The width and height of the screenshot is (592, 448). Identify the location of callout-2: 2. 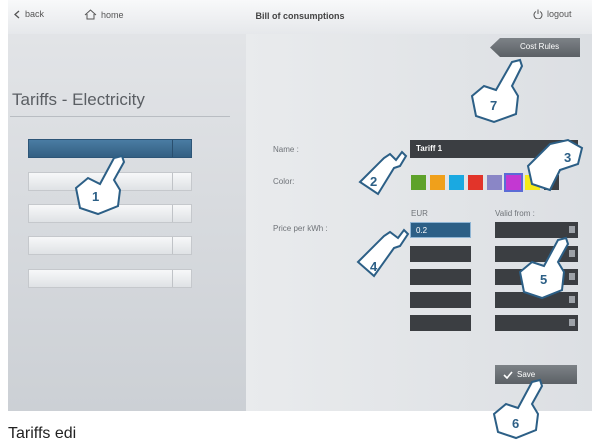
(383, 173).